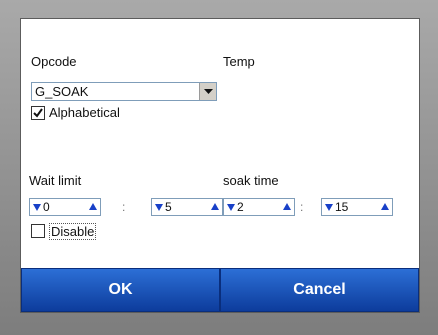 The image size is (438, 335). I want to click on opcode-dropdown-button, so click(207, 91).